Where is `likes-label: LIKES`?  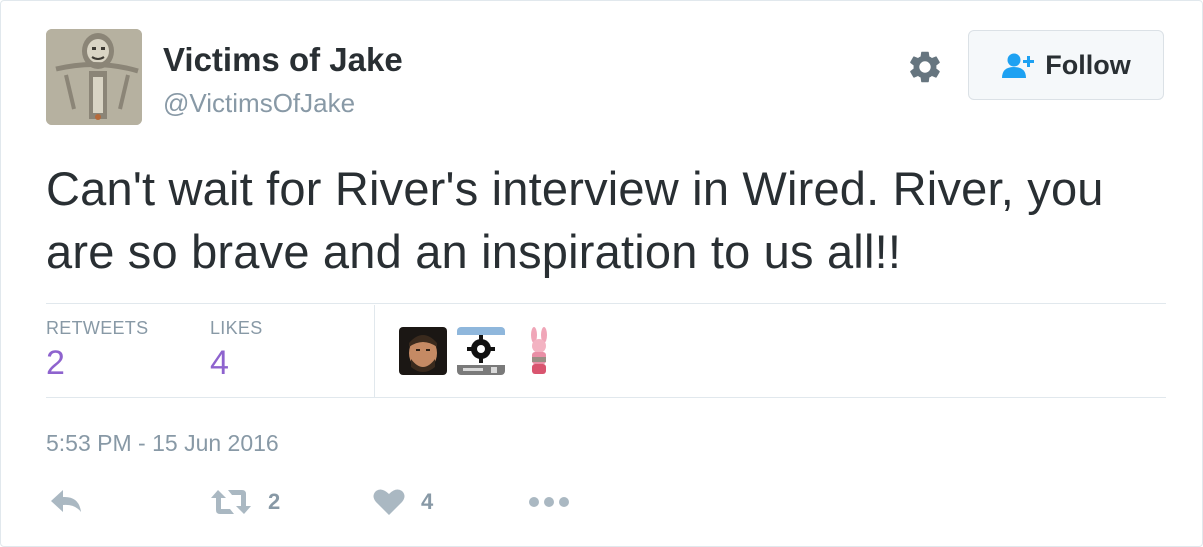 likes-label: LIKES is located at coordinates (236, 328).